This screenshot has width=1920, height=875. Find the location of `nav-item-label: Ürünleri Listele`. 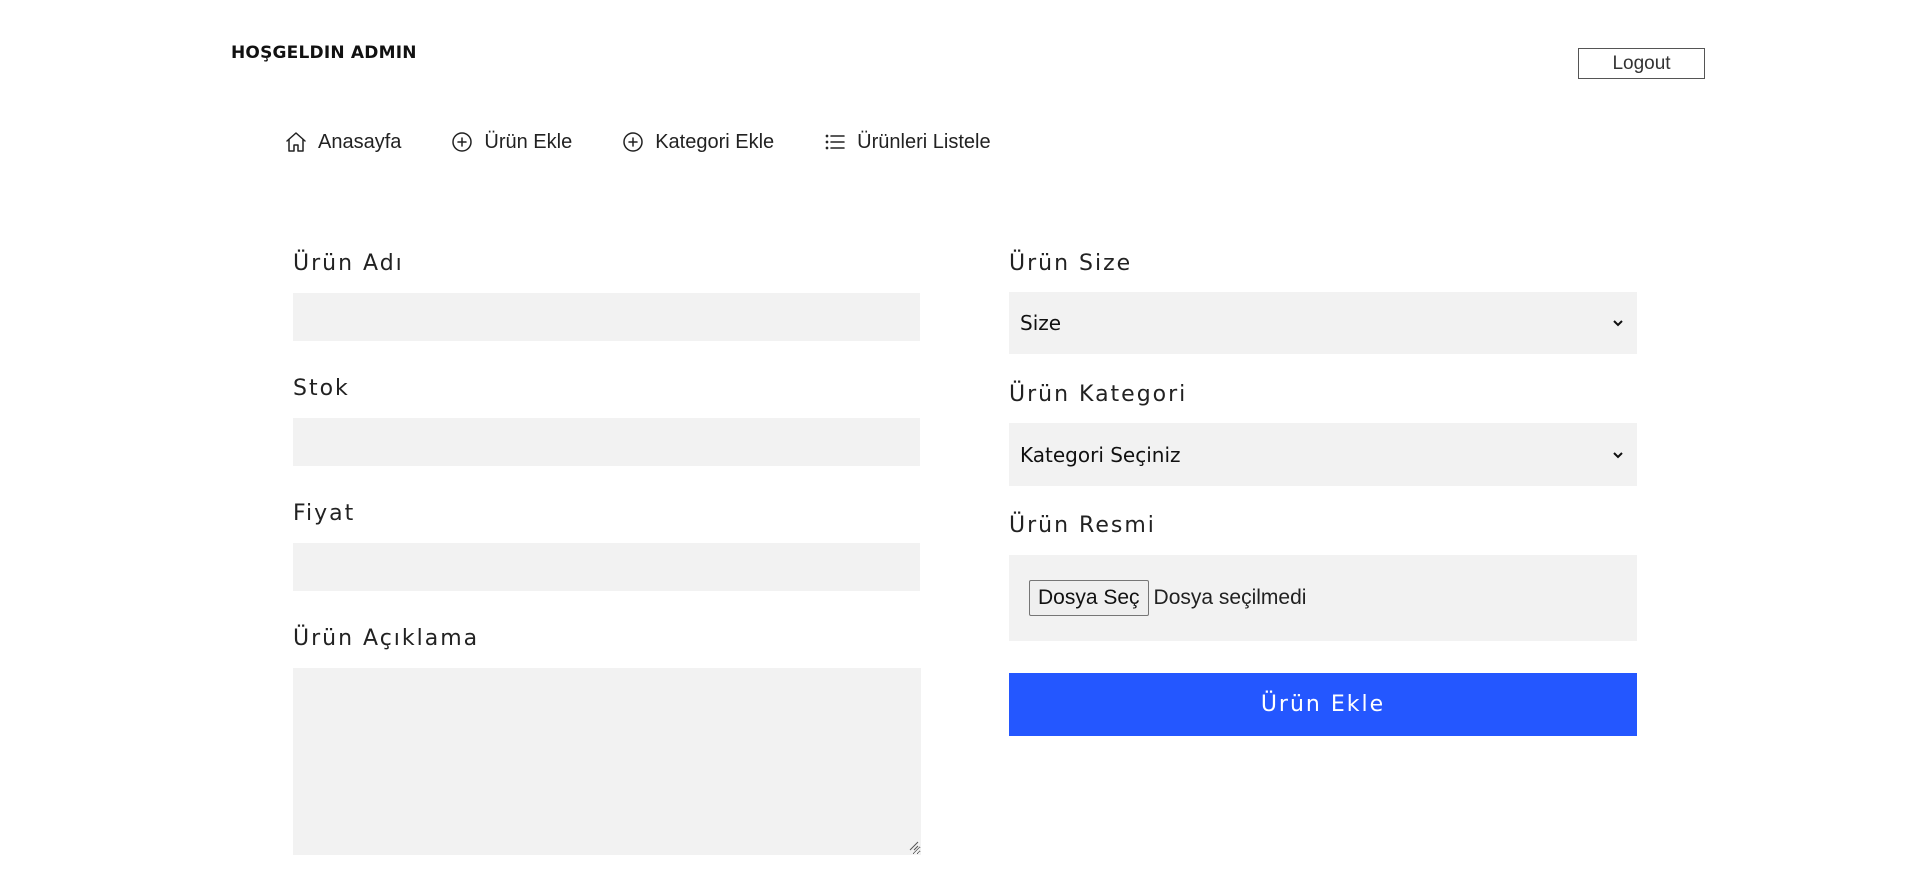

nav-item-label: Ürünleri Listele is located at coordinates (924, 141).